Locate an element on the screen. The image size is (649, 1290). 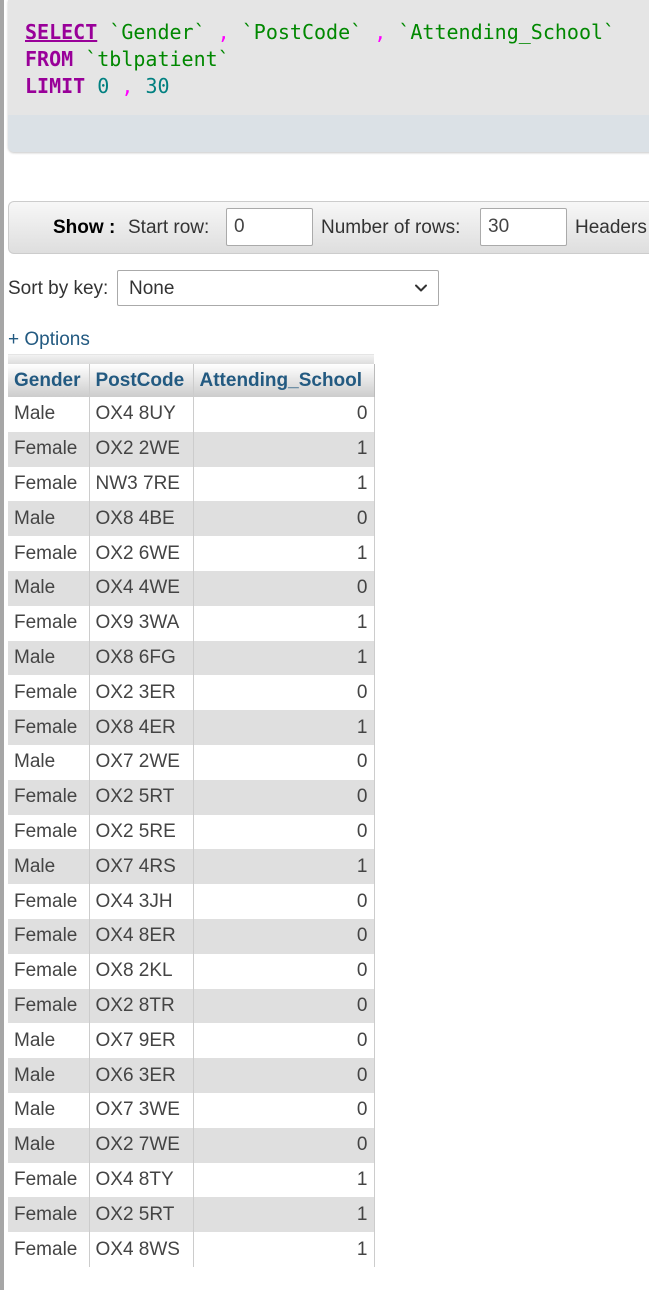
table-row: Female OX4 8ER 0 is located at coordinates (191, 936).